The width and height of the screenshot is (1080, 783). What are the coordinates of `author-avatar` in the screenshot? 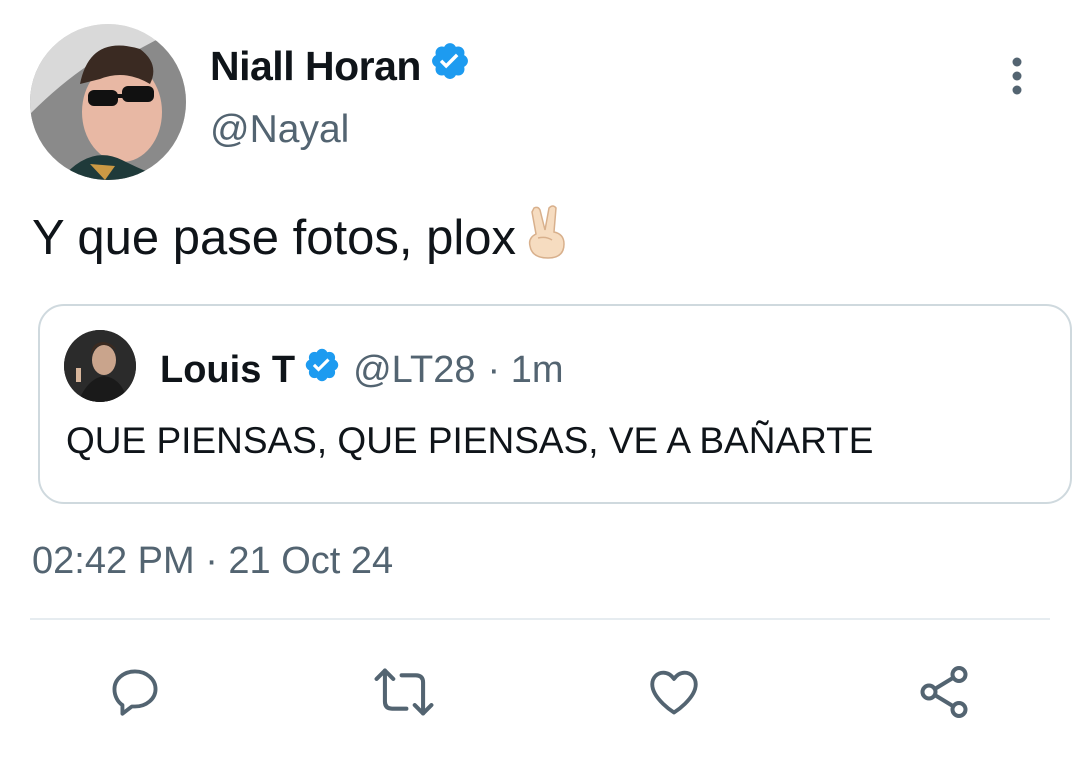 It's located at (108, 102).